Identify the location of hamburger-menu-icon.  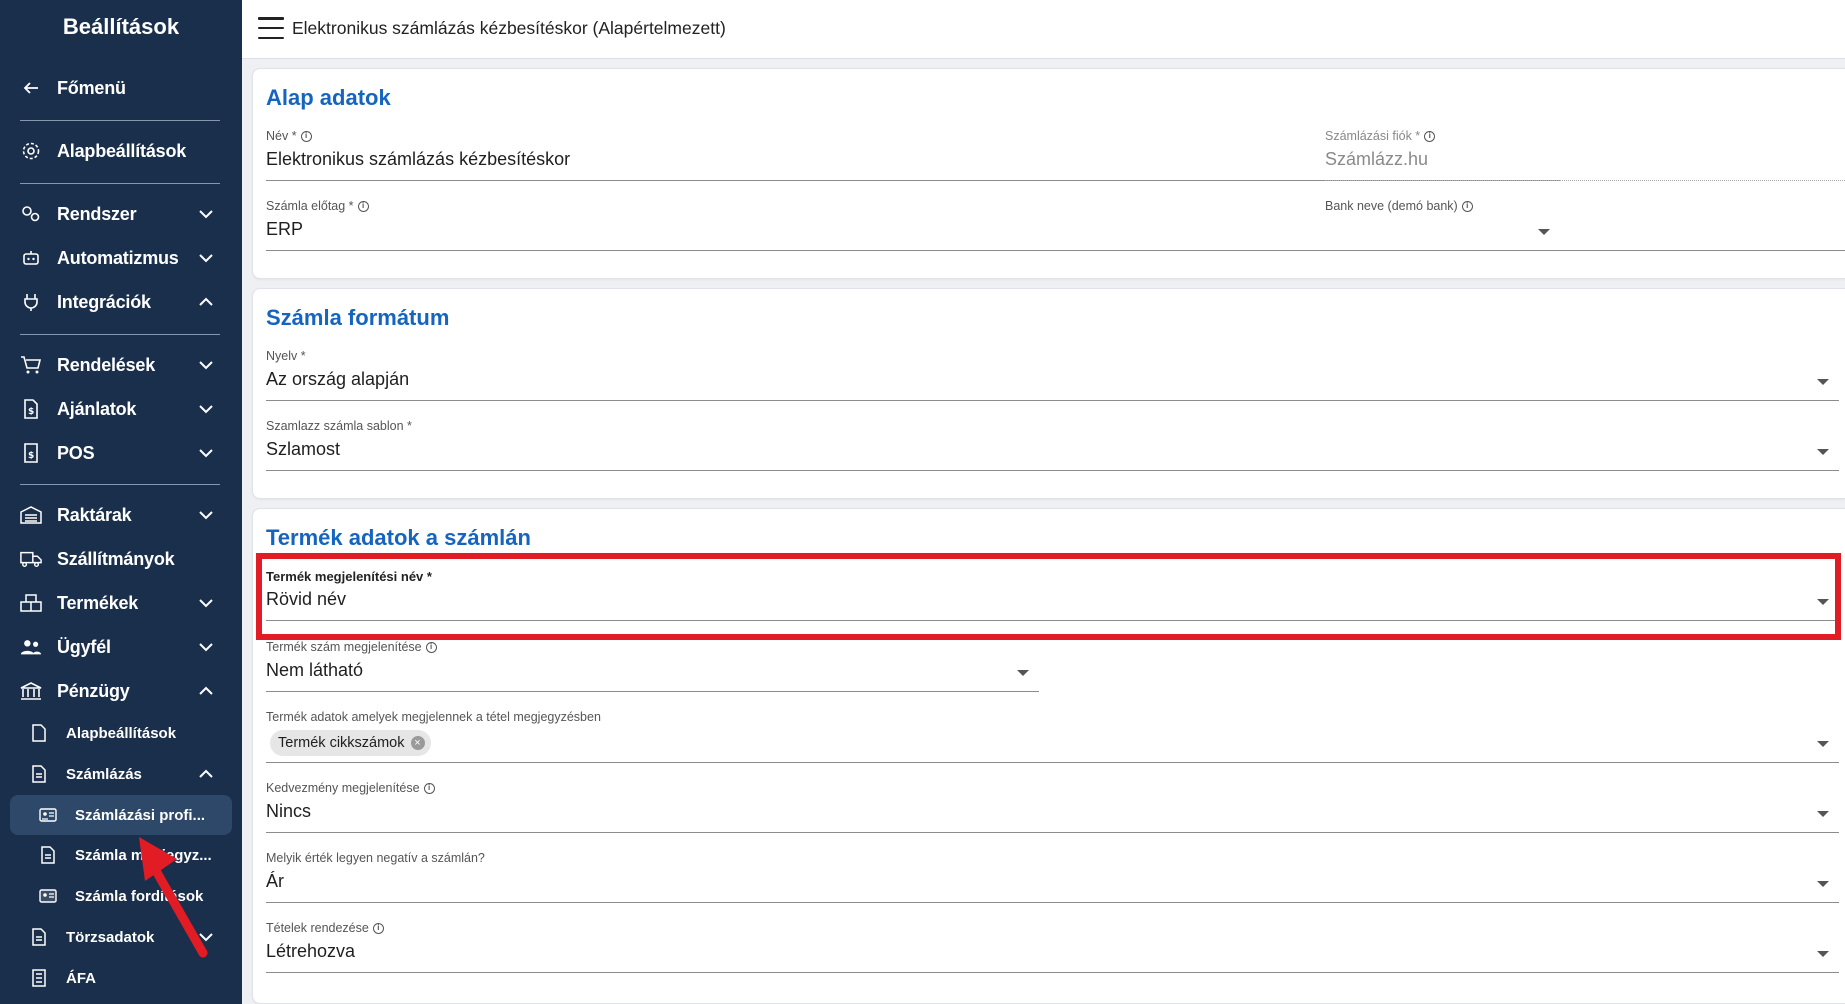
(271, 28).